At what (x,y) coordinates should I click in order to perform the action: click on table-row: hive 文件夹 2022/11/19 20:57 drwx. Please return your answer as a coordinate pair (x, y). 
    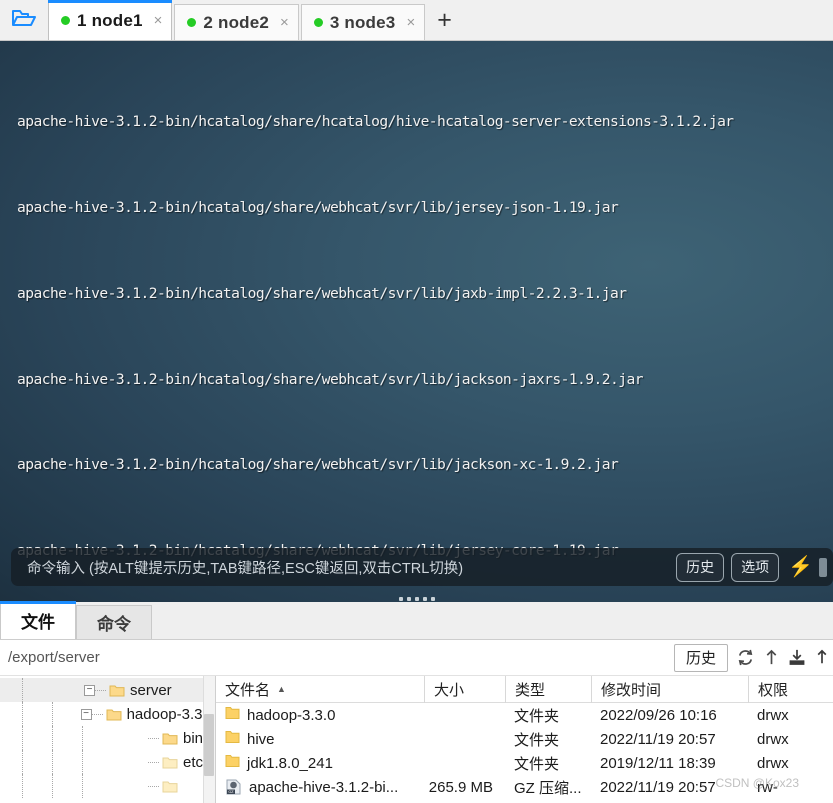
    Looking at the image, I should click on (524, 739).